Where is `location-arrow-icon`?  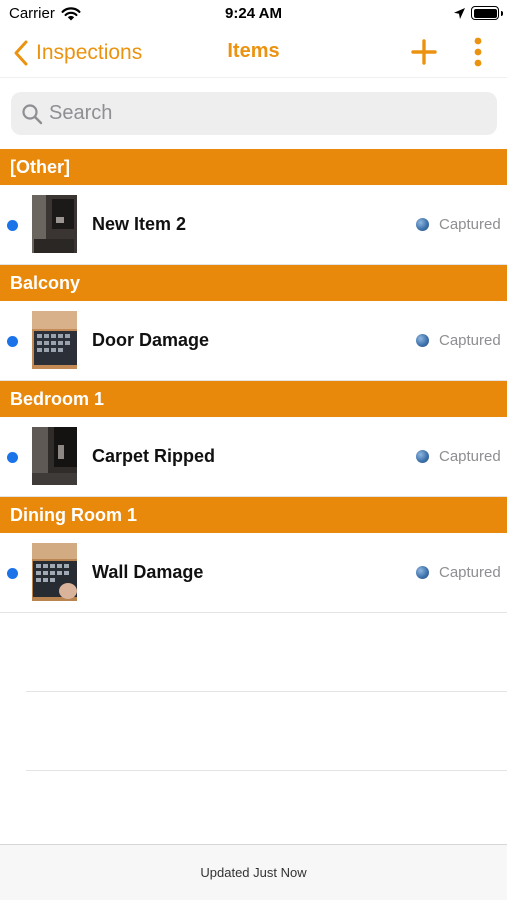
location-arrow-icon is located at coordinates (459, 13).